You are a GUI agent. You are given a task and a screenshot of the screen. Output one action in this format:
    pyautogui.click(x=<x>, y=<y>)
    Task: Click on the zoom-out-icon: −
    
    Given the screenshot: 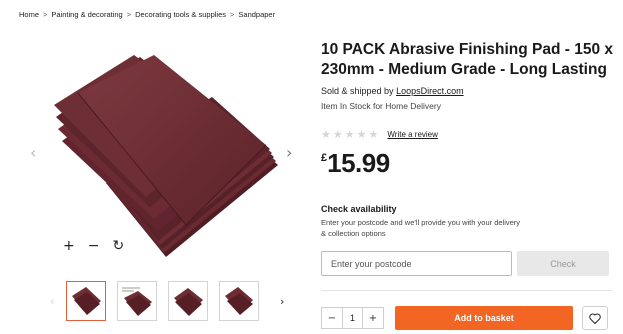 What is the action you would take?
    pyautogui.click(x=94, y=246)
    